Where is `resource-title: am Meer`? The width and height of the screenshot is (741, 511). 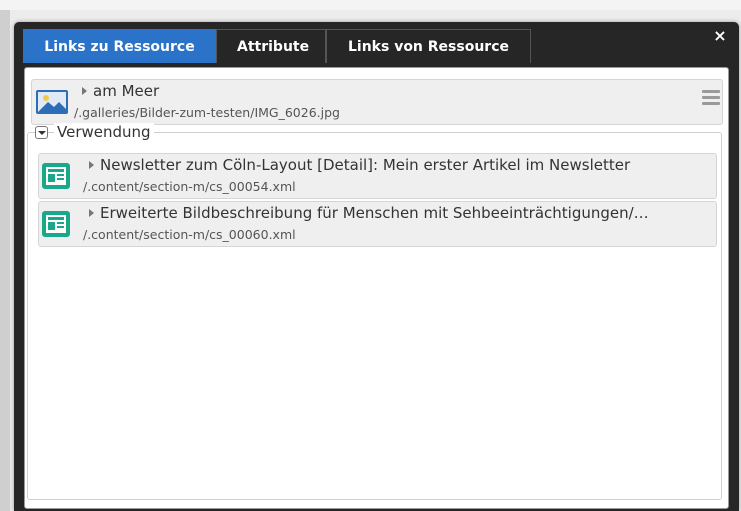 resource-title: am Meer is located at coordinates (120, 91).